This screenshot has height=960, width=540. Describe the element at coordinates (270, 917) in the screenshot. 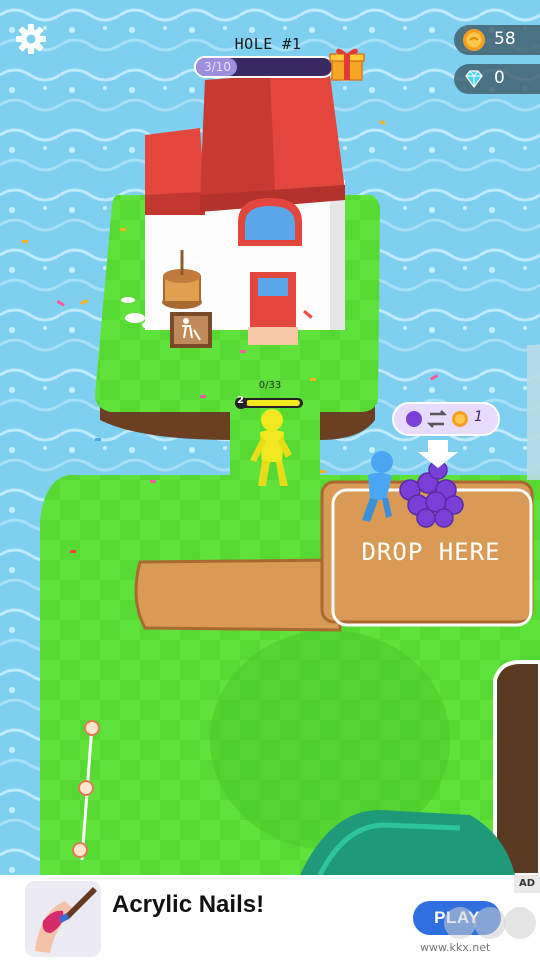

I see `ad-banner: Acrylic Nails! AD PLAY www.kkx.net` at that location.